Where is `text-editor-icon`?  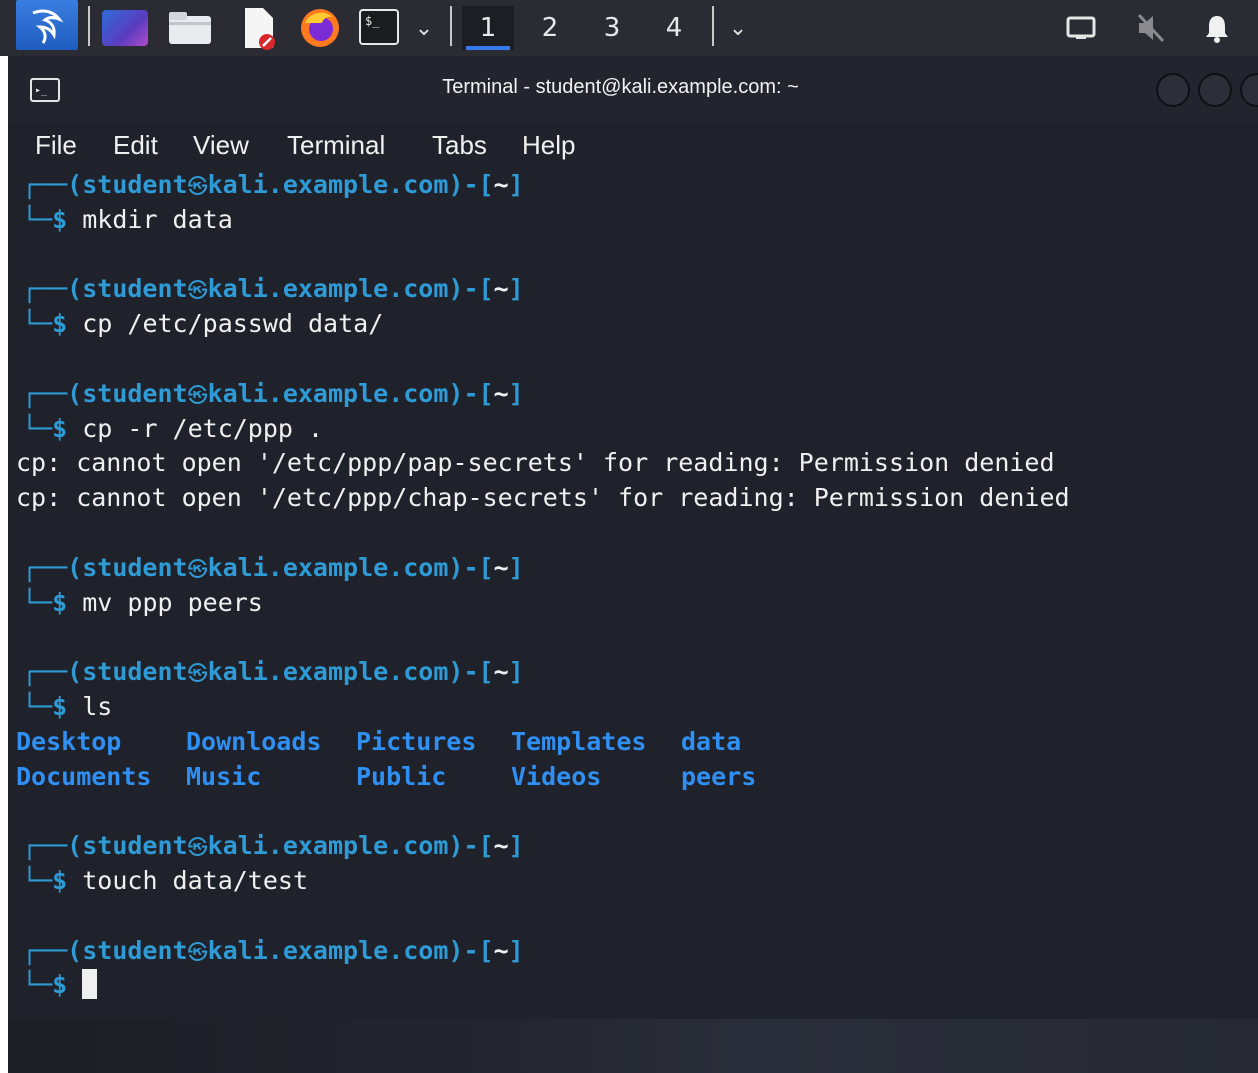
text-editor-icon is located at coordinates (259, 28).